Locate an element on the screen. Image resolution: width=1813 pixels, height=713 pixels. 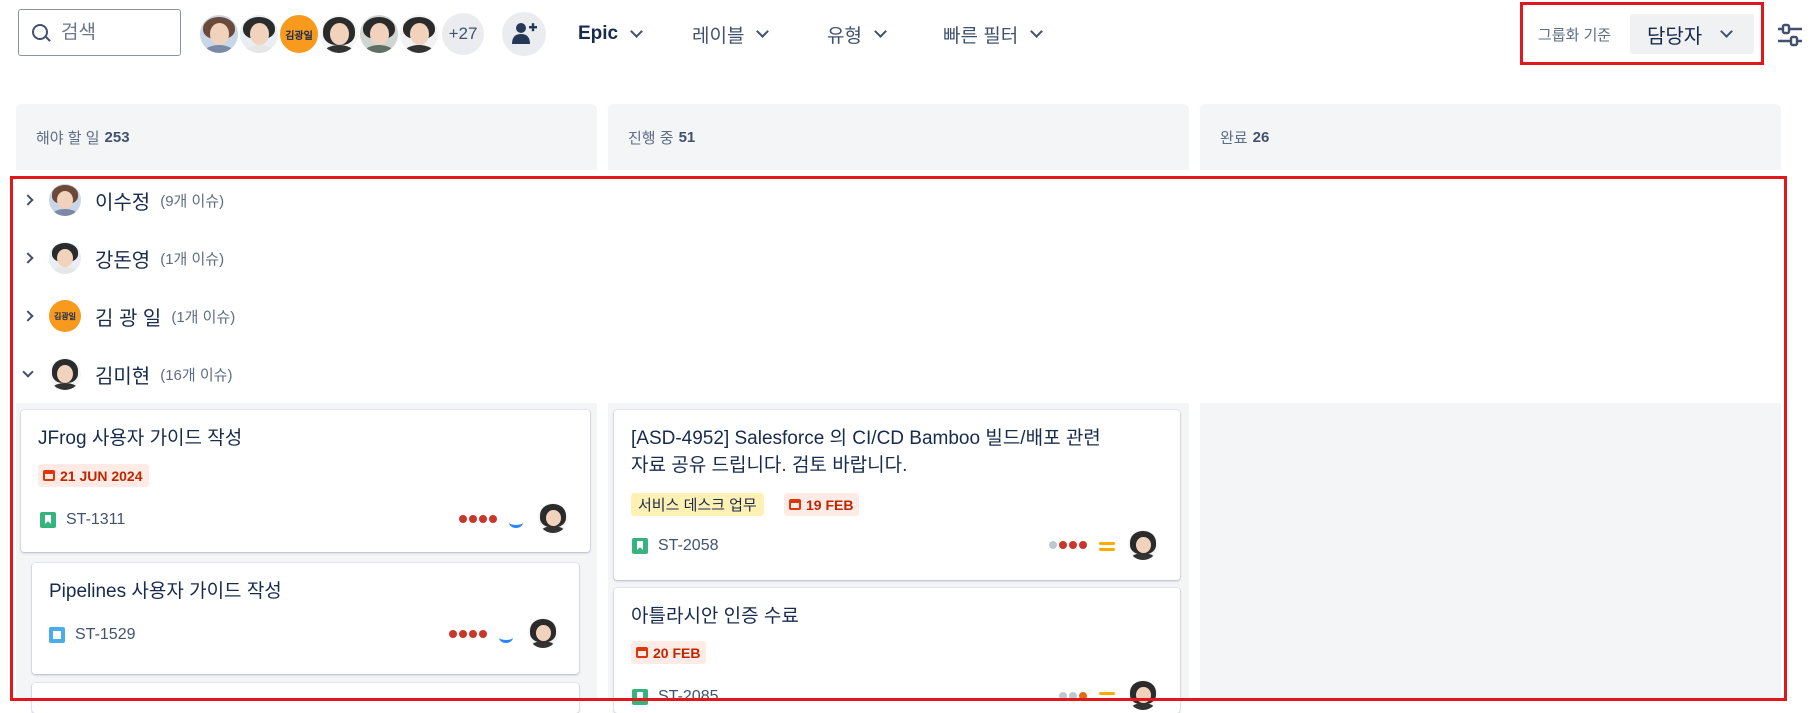
column-header-todo: 해야 할 일 253 is located at coordinates (306, 137).